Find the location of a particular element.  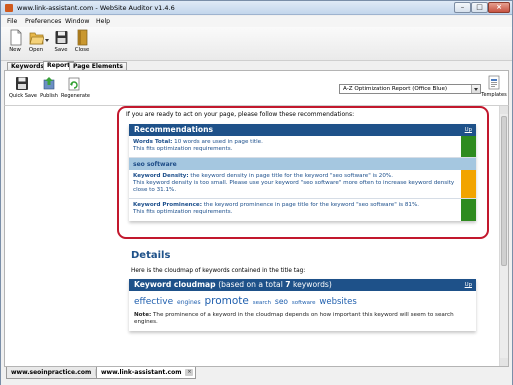

cloudmap-up-link: Up is located at coordinates (468, 285).